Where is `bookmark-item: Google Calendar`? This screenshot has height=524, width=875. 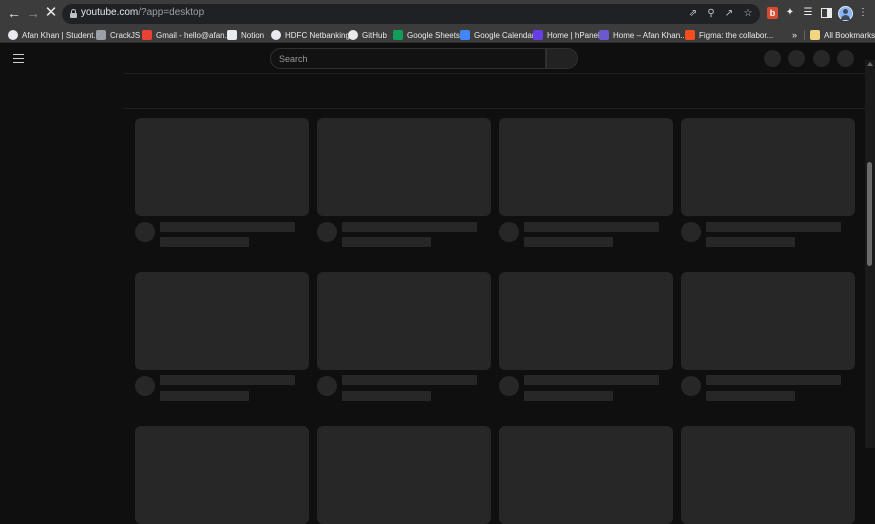 bookmark-item: Google Calendar is located at coordinates (497, 35).